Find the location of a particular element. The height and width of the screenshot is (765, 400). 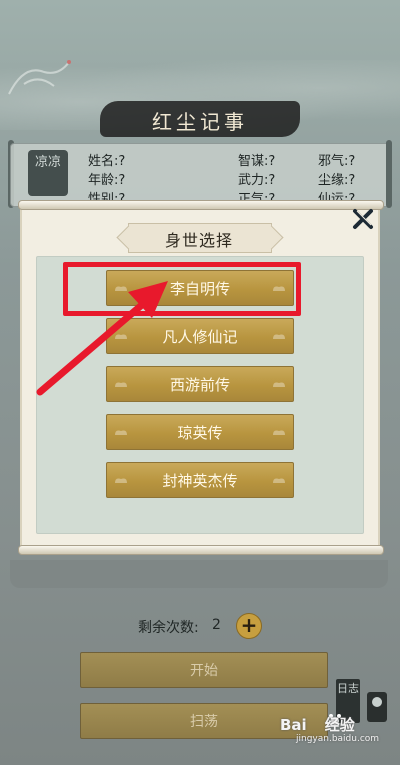

info-age: 年龄:? is located at coordinates (107, 180).